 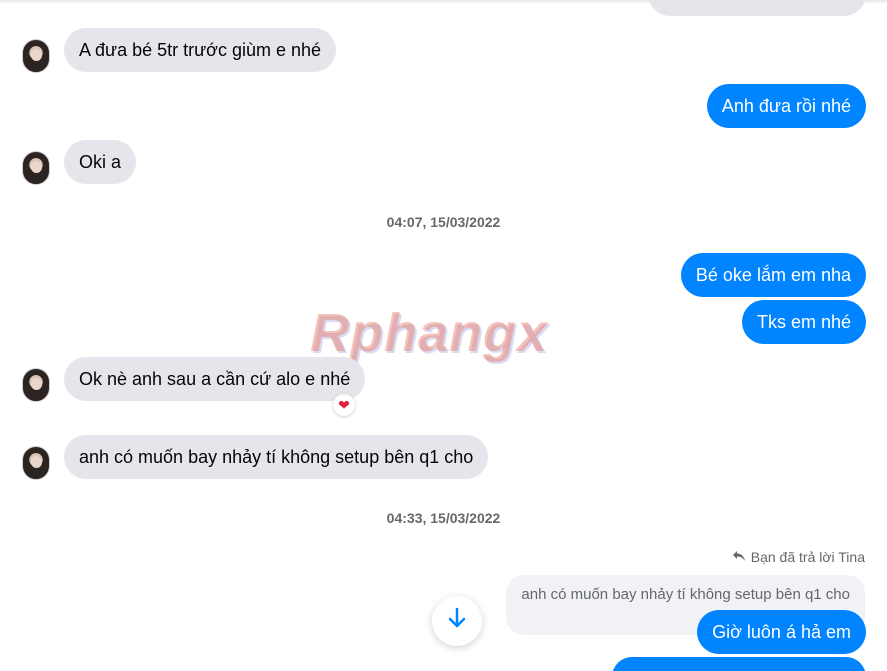 What do you see at coordinates (200, 50) in the screenshot?
I see `message-bubble-incoming: A đưa bé 5tr trước giùm e nhé` at bounding box center [200, 50].